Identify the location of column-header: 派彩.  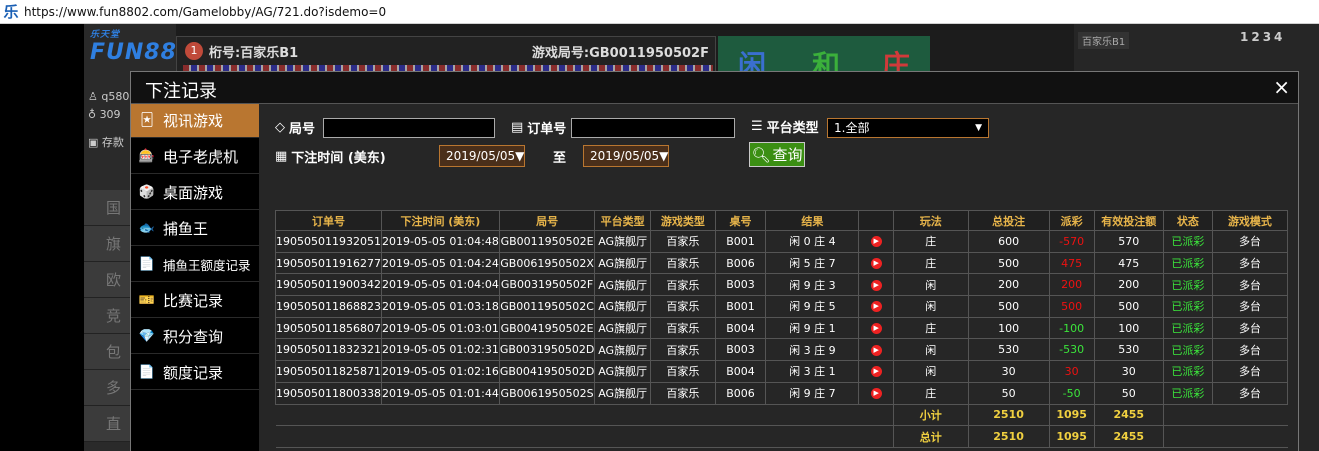
(1071, 220).